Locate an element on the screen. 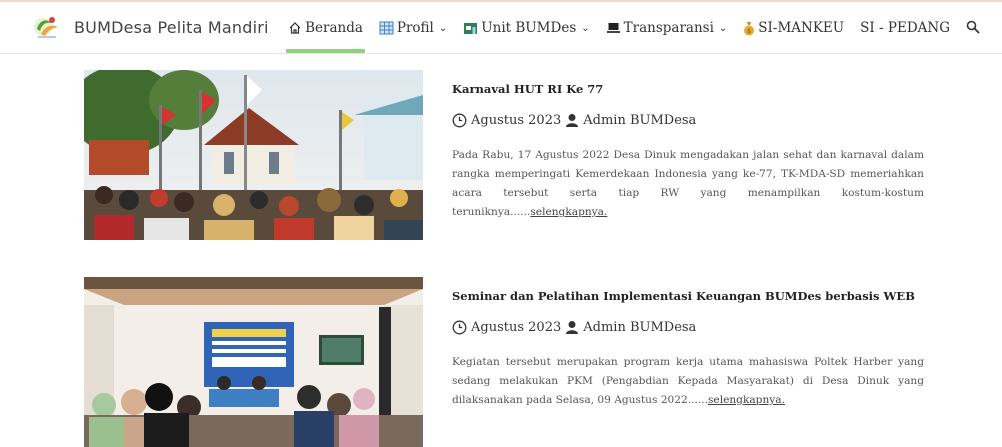  search-button is located at coordinates (973, 28).